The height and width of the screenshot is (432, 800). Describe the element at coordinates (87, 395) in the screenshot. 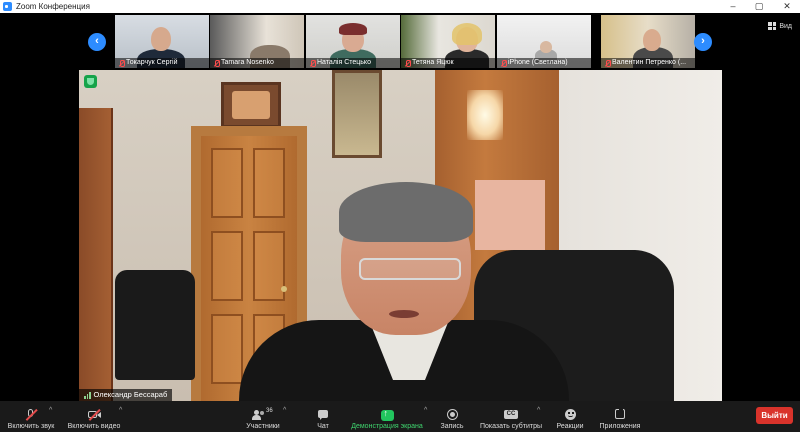

I see `audio-level-icon` at that location.